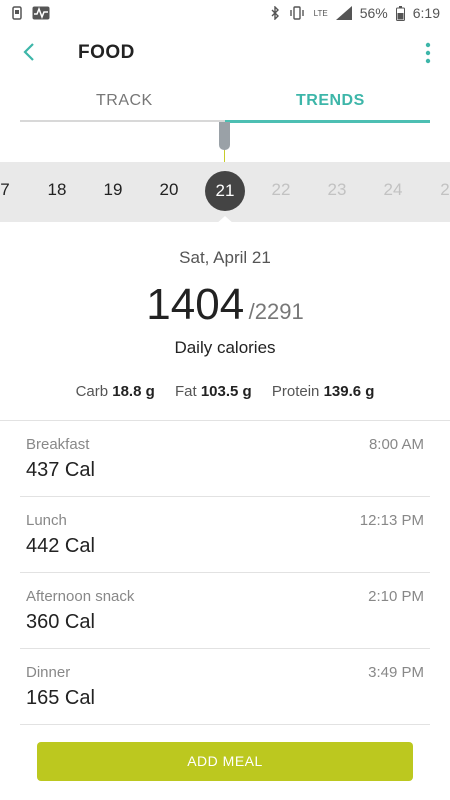 The width and height of the screenshot is (450, 800). What do you see at coordinates (17, 13) in the screenshot?
I see `phone-icon` at bounding box center [17, 13].